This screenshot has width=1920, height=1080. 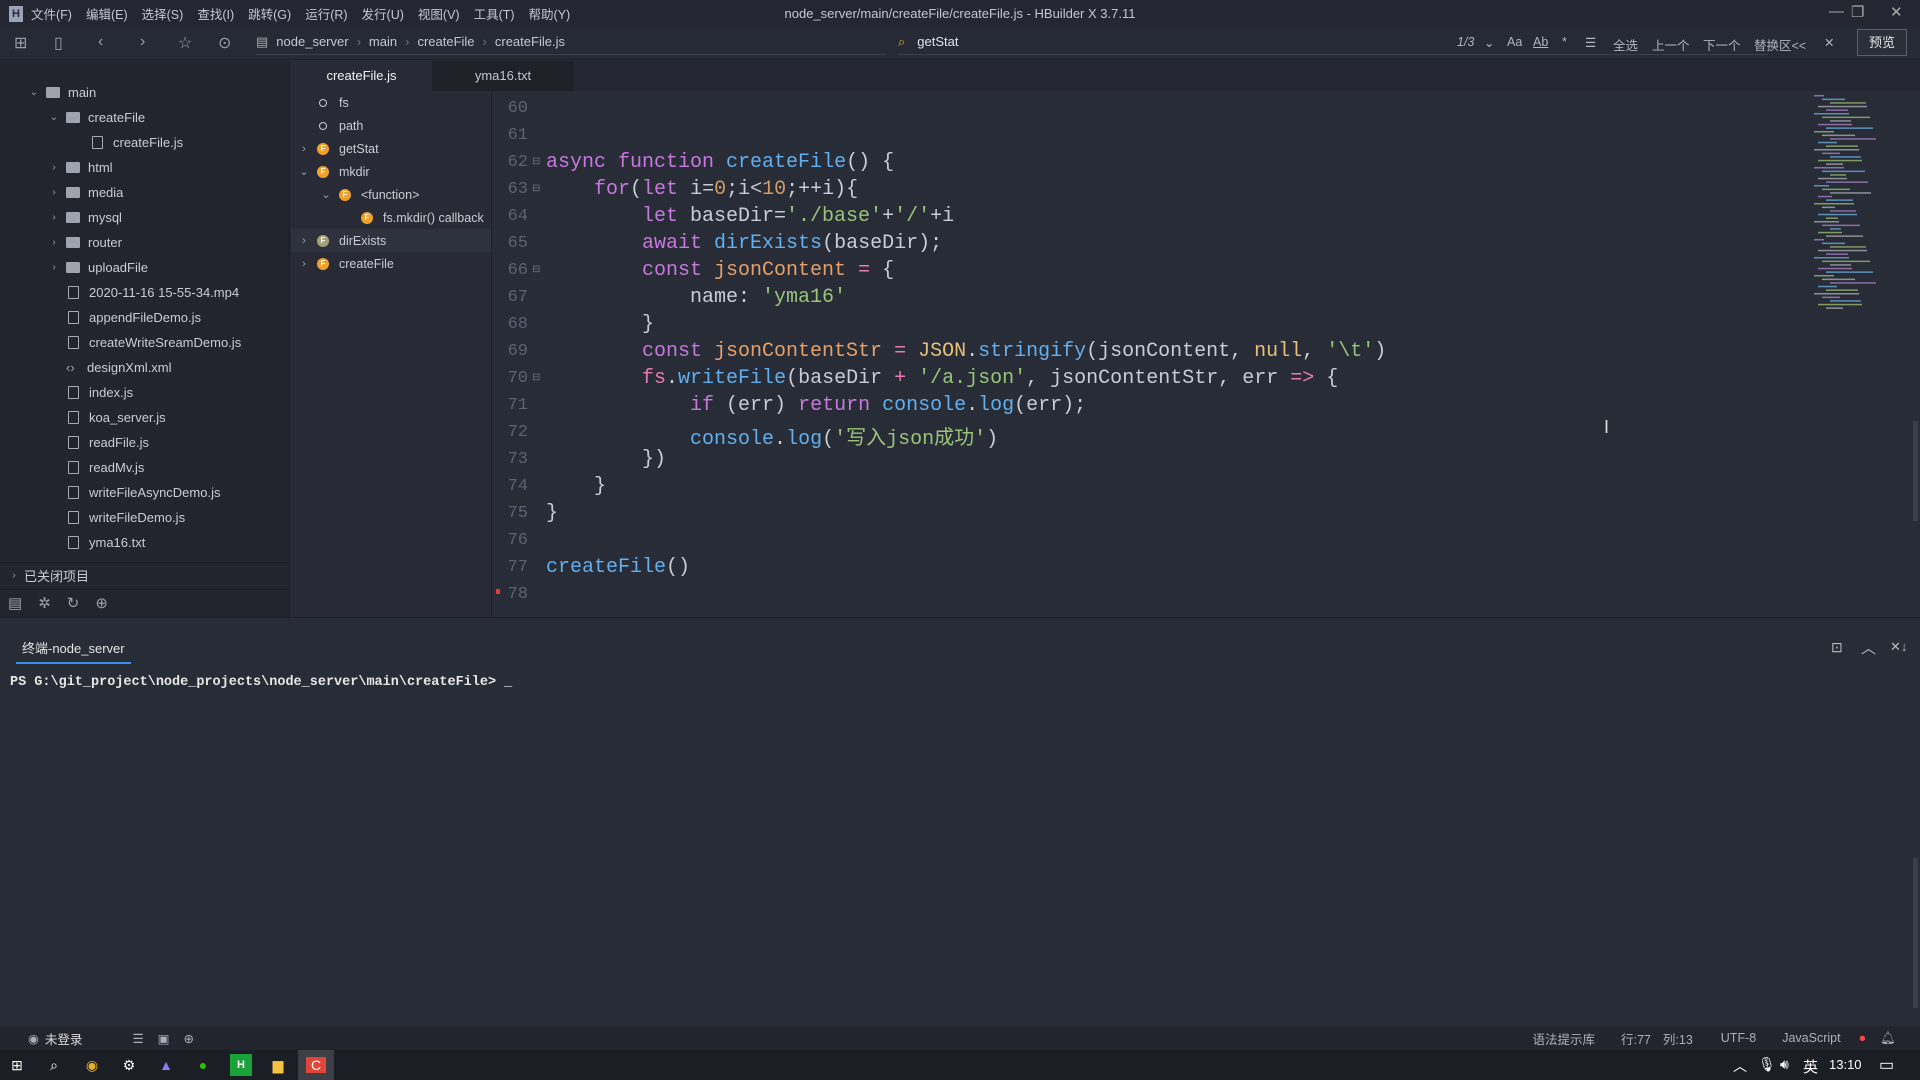 What do you see at coordinates (215, 13) in the screenshot?
I see `menu-item: 查找(I)` at bounding box center [215, 13].